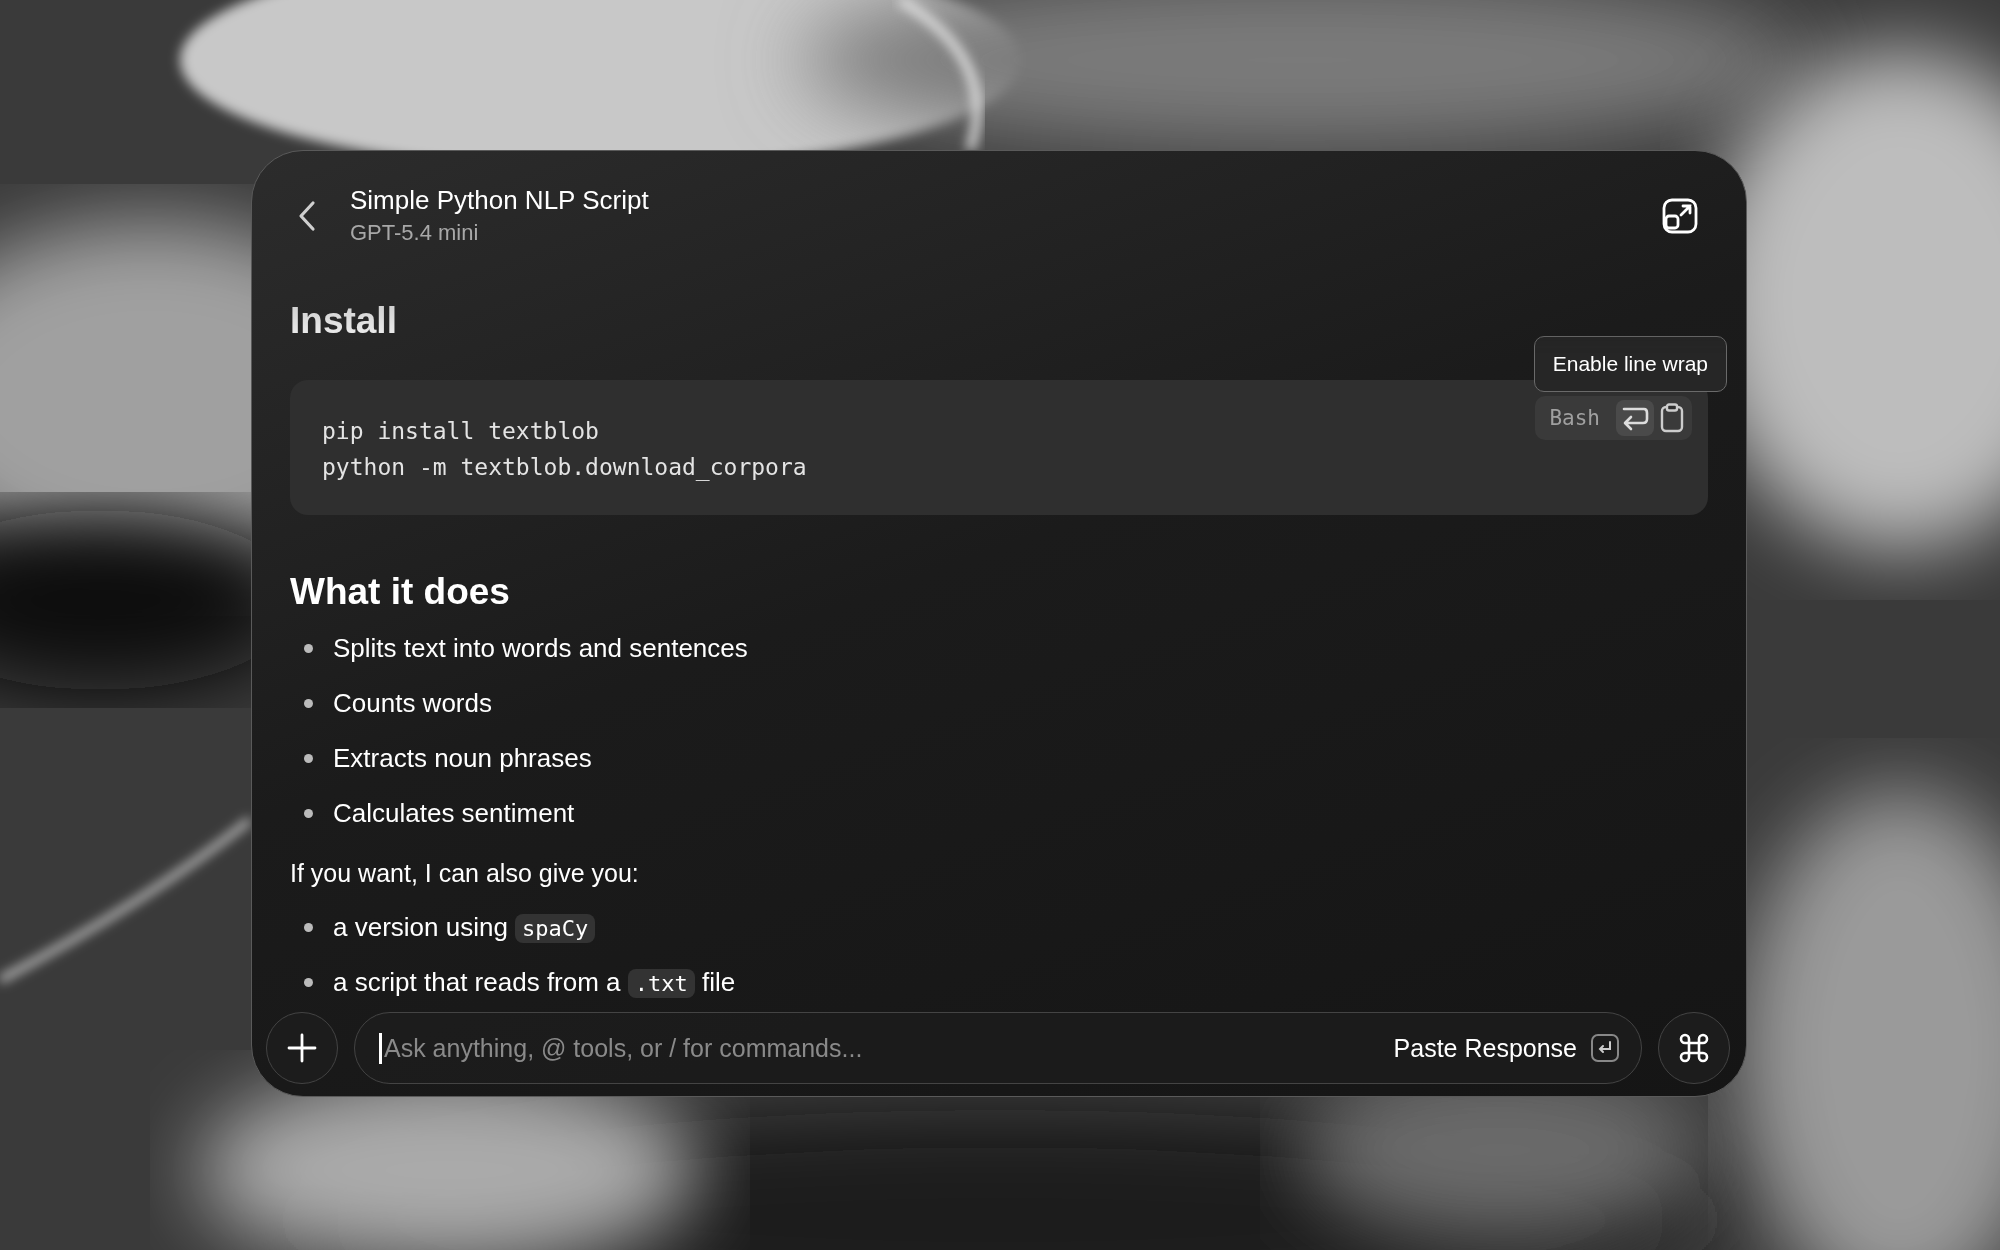  What do you see at coordinates (1672, 418) in the screenshot?
I see `clipboard-icon` at bounding box center [1672, 418].